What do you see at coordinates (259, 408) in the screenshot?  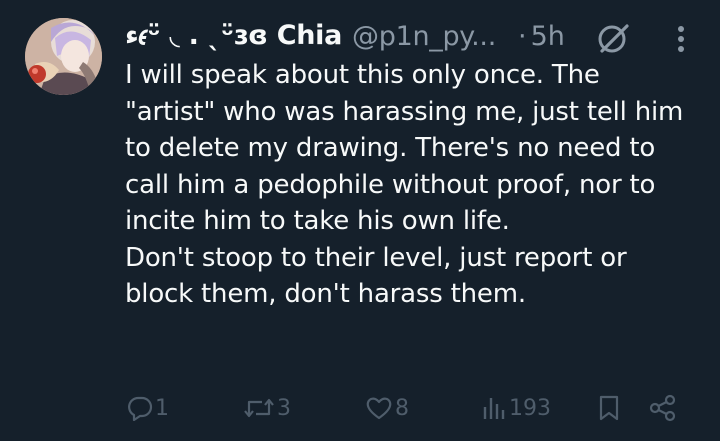 I see `repost-icon` at bounding box center [259, 408].